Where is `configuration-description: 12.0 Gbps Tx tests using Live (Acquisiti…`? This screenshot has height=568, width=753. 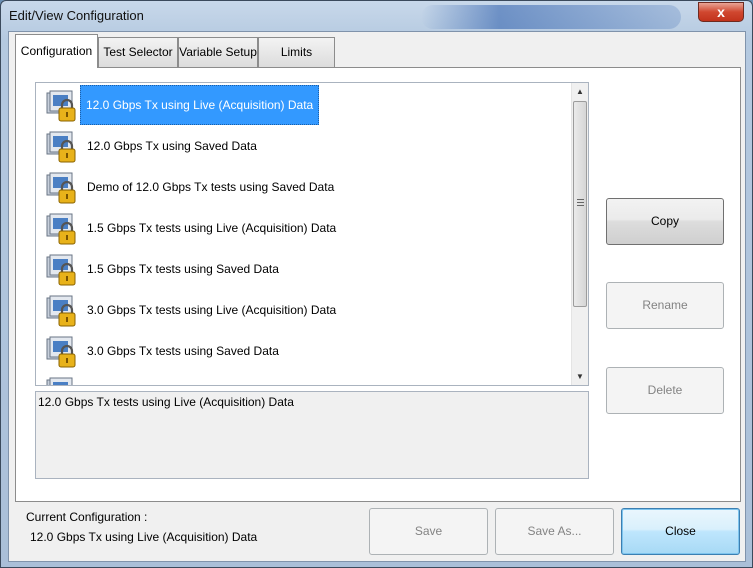 configuration-description: 12.0 Gbps Tx tests using Live (Acquisiti… is located at coordinates (312, 435).